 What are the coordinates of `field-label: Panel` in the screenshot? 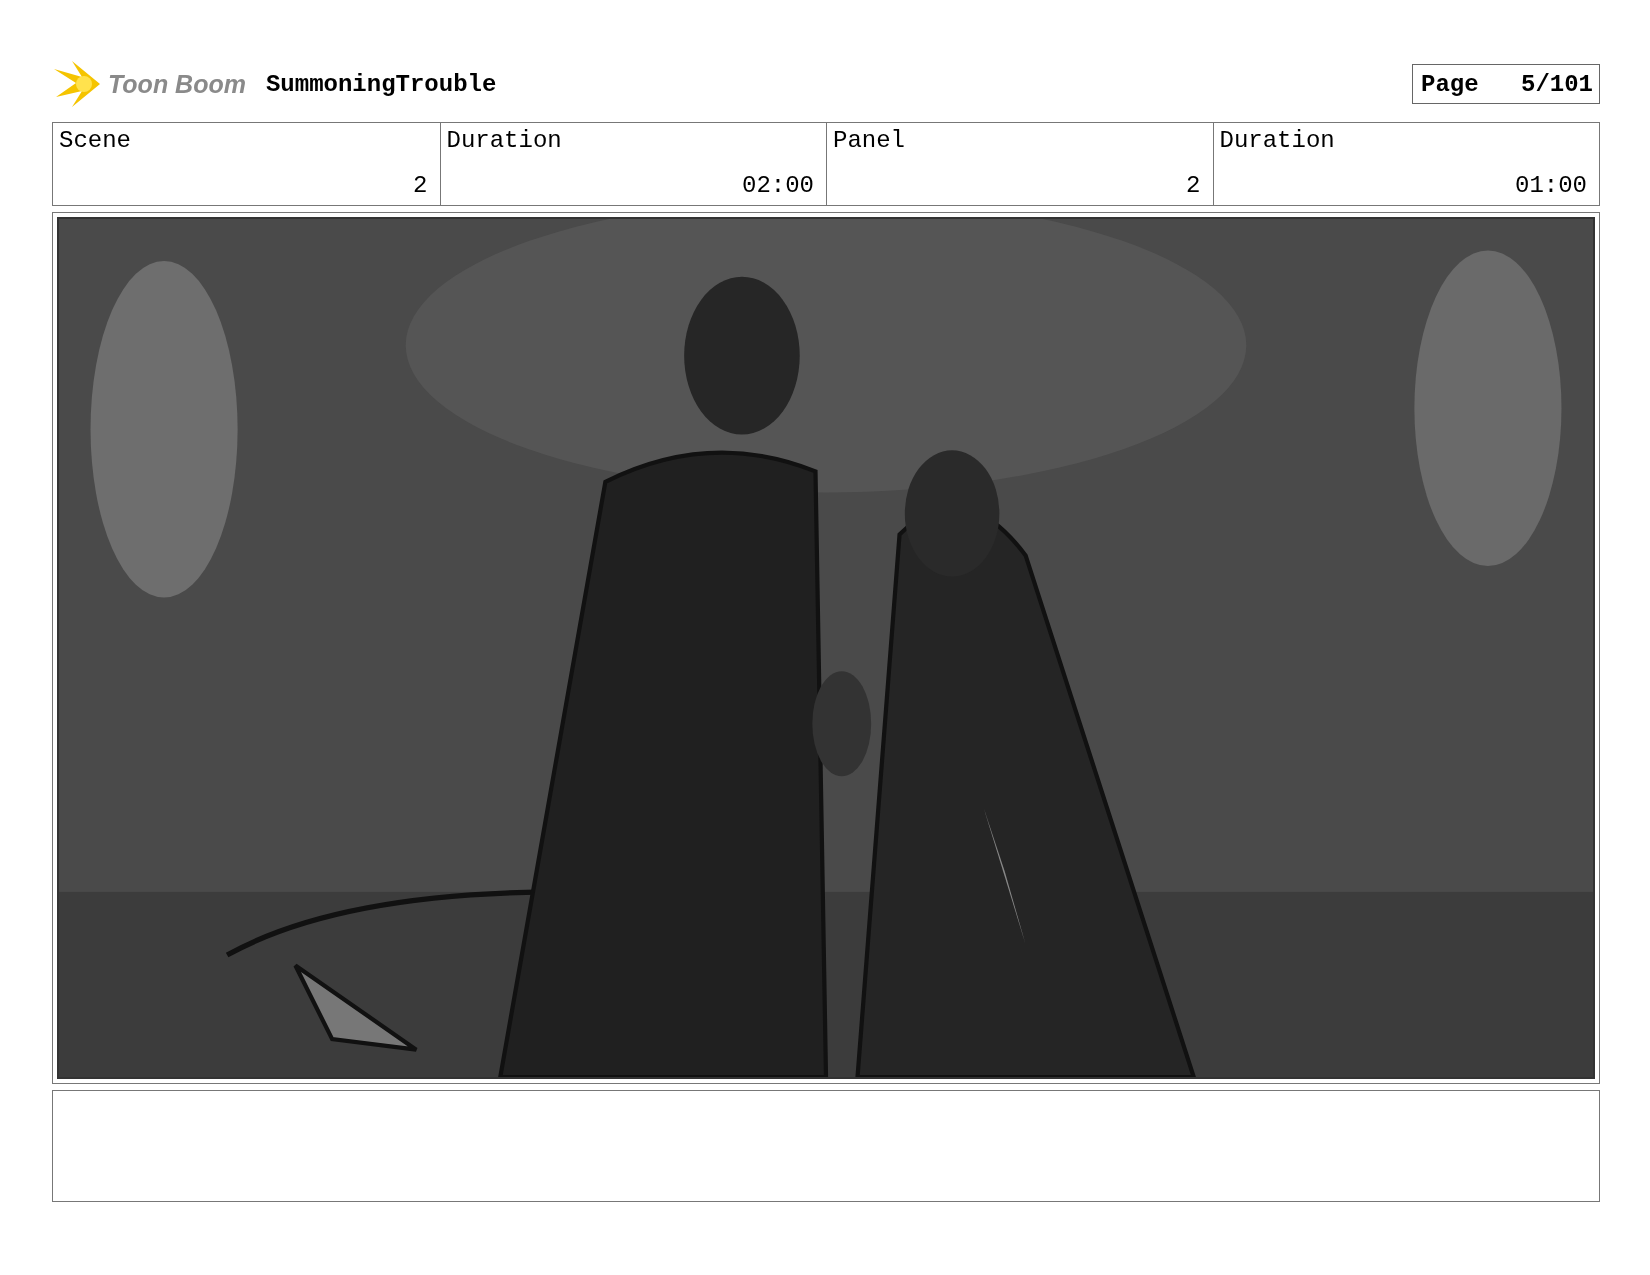 It's located at (869, 140).